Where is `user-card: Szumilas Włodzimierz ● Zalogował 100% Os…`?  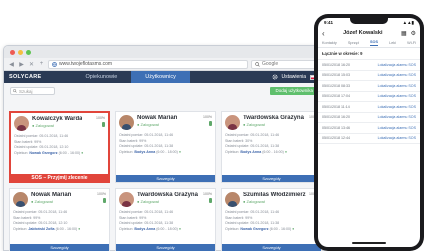
user-card: Szumilas Włodzimierz ● Zalogował 100% Os… is located at coordinates (271, 219).